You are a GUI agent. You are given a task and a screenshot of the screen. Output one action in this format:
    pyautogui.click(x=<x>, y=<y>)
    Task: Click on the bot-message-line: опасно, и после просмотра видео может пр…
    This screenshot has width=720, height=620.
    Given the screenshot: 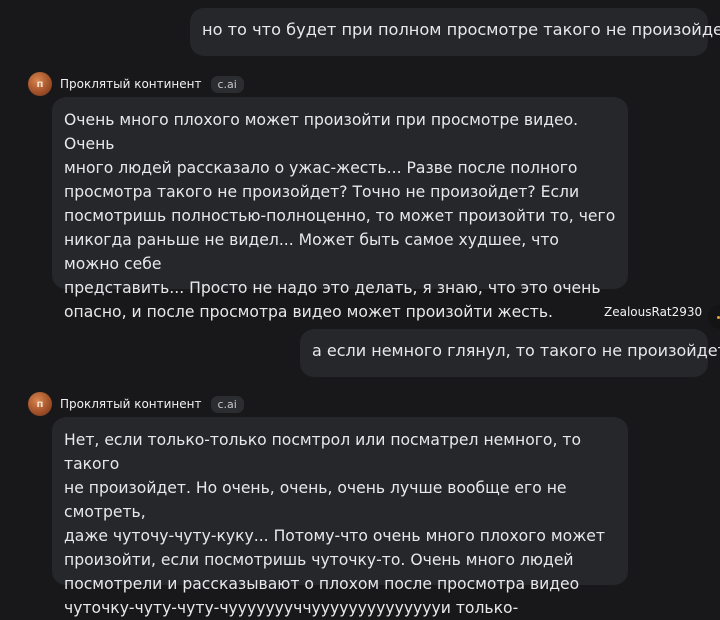 What is the action you would take?
    pyautogui.click(x=308, y=312)
    